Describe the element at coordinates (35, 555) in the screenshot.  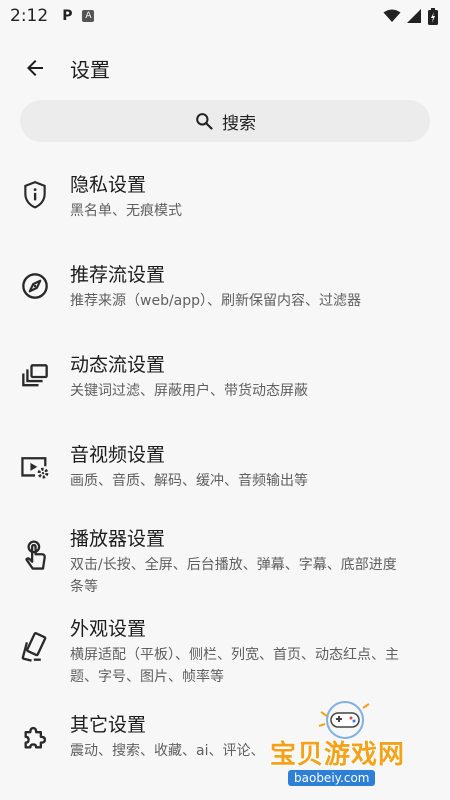
I see `touch-icon` at that location.